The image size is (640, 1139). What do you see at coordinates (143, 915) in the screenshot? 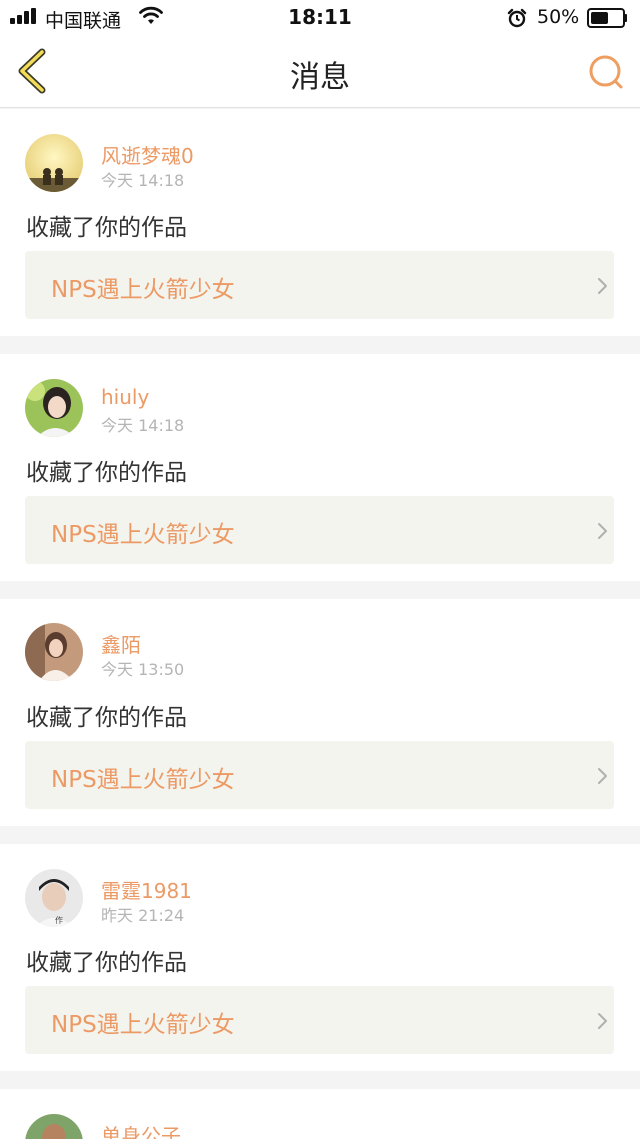
I see `timestamp: 昨天 21:24` at bounding box center [143, 915].